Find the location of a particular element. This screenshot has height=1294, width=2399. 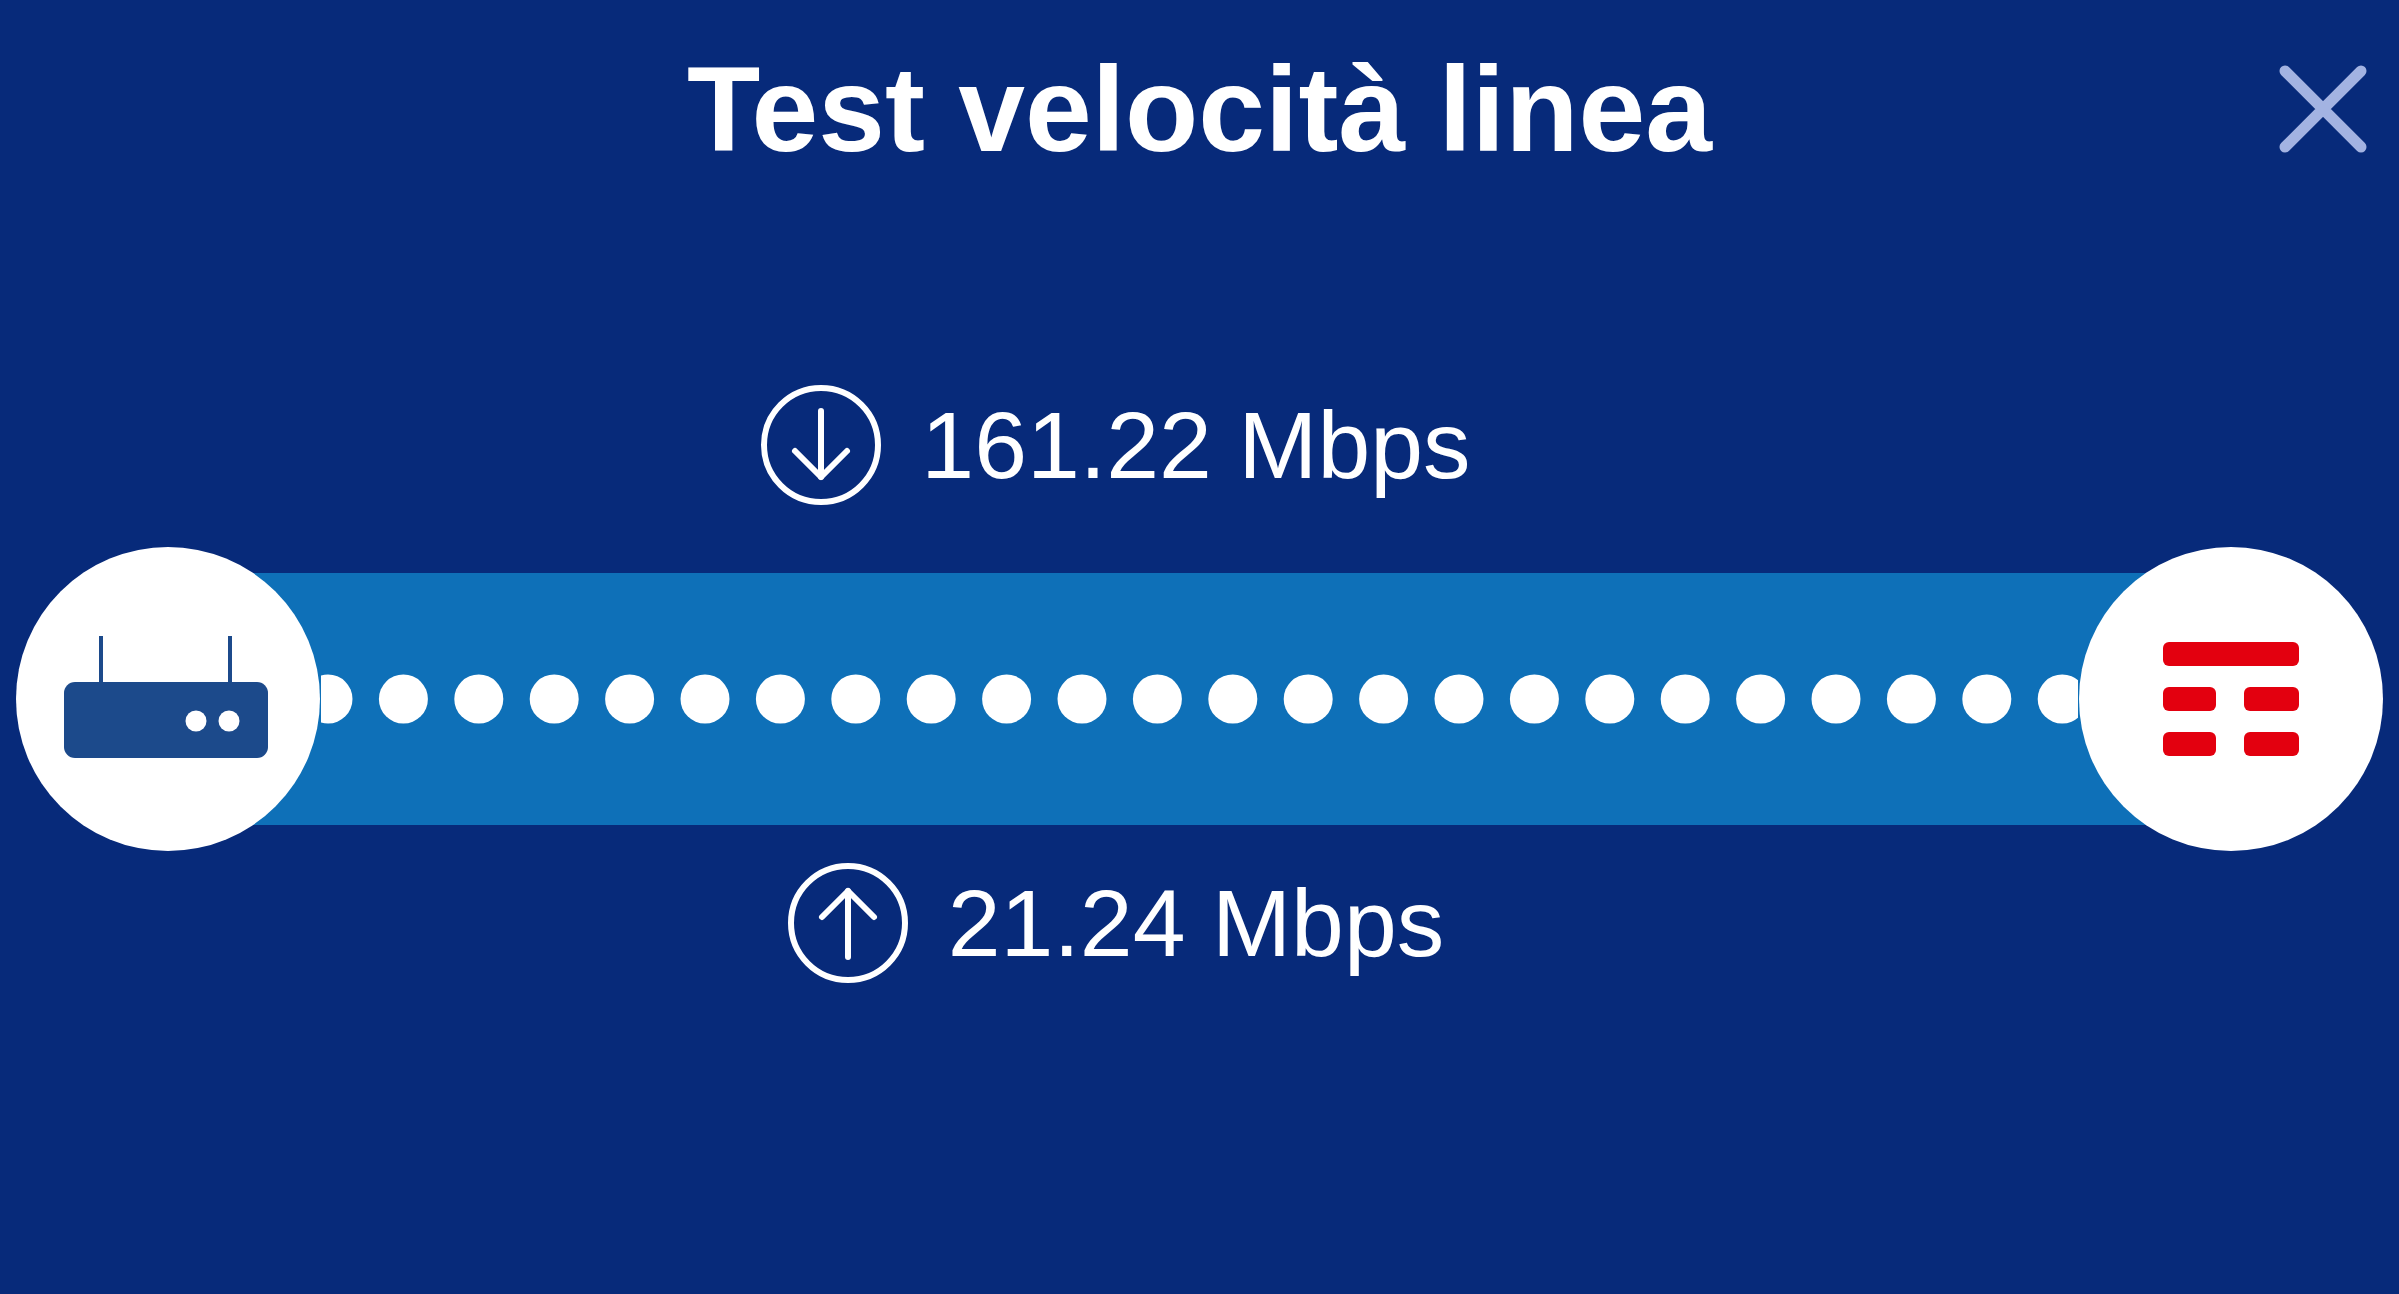

close-button is located at coordinates (2323, 109).